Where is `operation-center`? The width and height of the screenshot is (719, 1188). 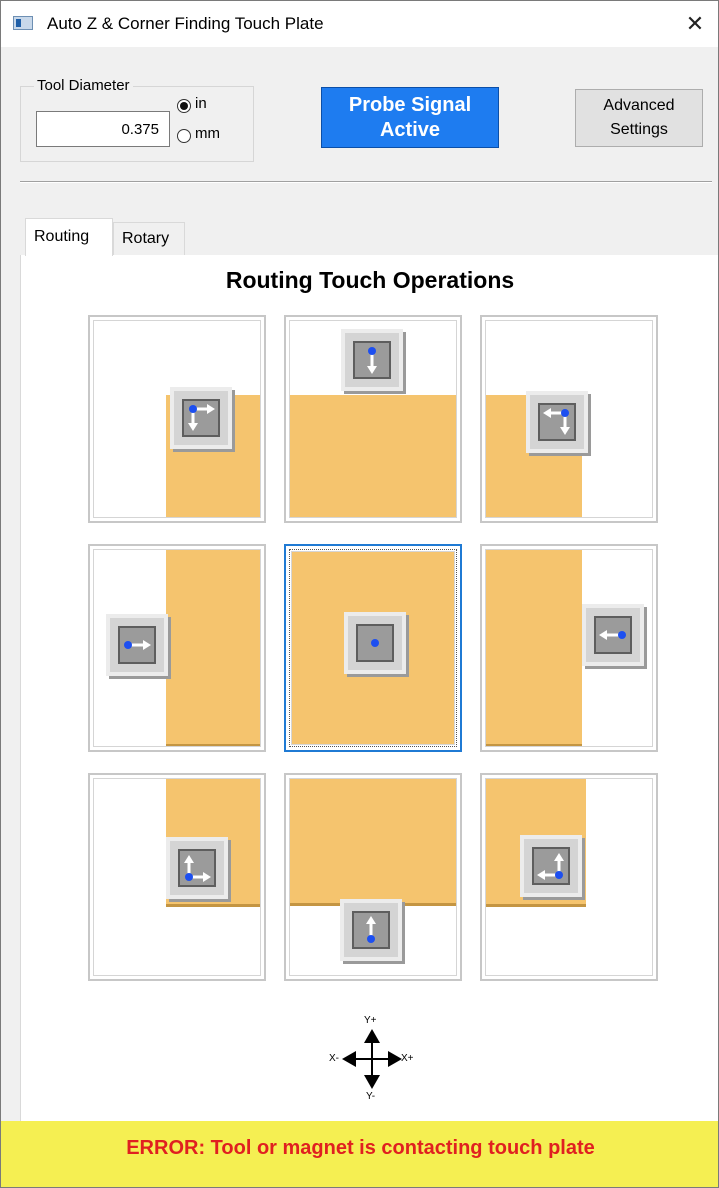
operation-center is located at coordinates (373, 648).